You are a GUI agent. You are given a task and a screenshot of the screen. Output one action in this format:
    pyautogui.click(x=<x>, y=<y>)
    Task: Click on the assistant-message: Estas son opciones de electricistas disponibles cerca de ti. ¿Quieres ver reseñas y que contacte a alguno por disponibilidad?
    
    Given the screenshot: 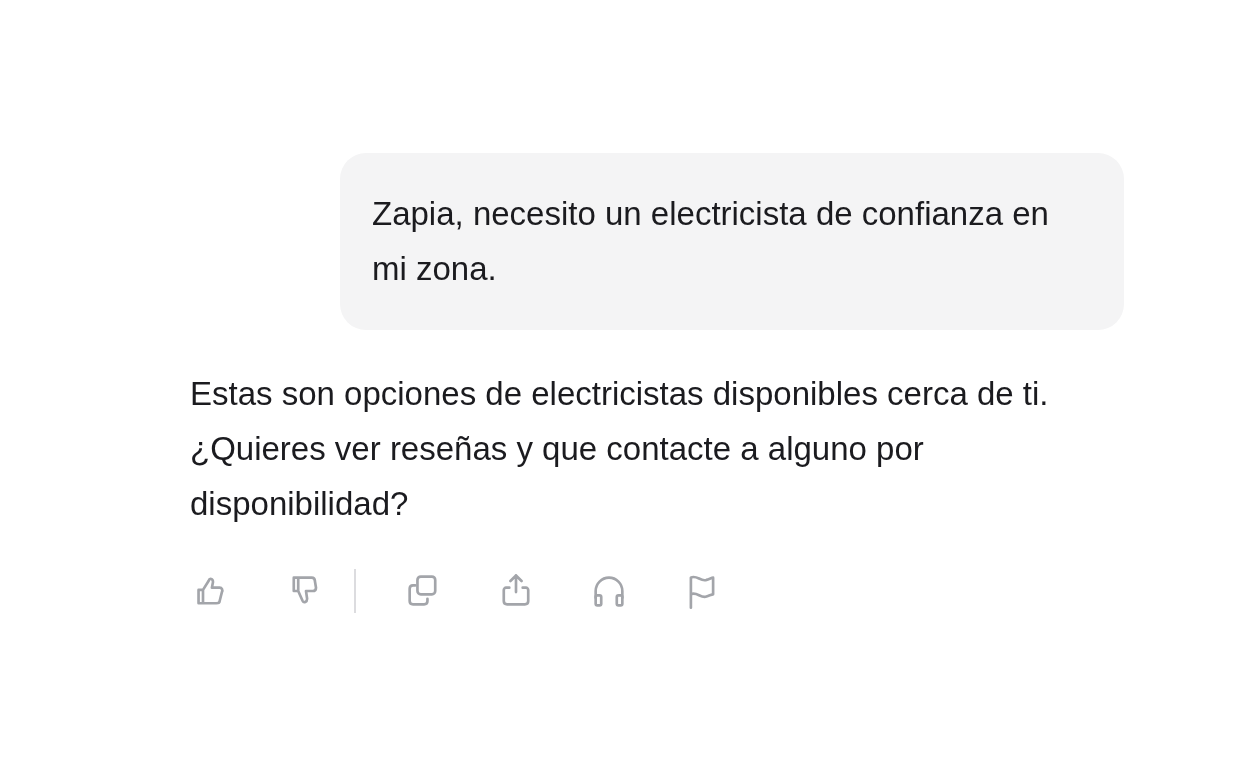 What is the action you would take?
    pyautogui.click(x=620, y=449)
    